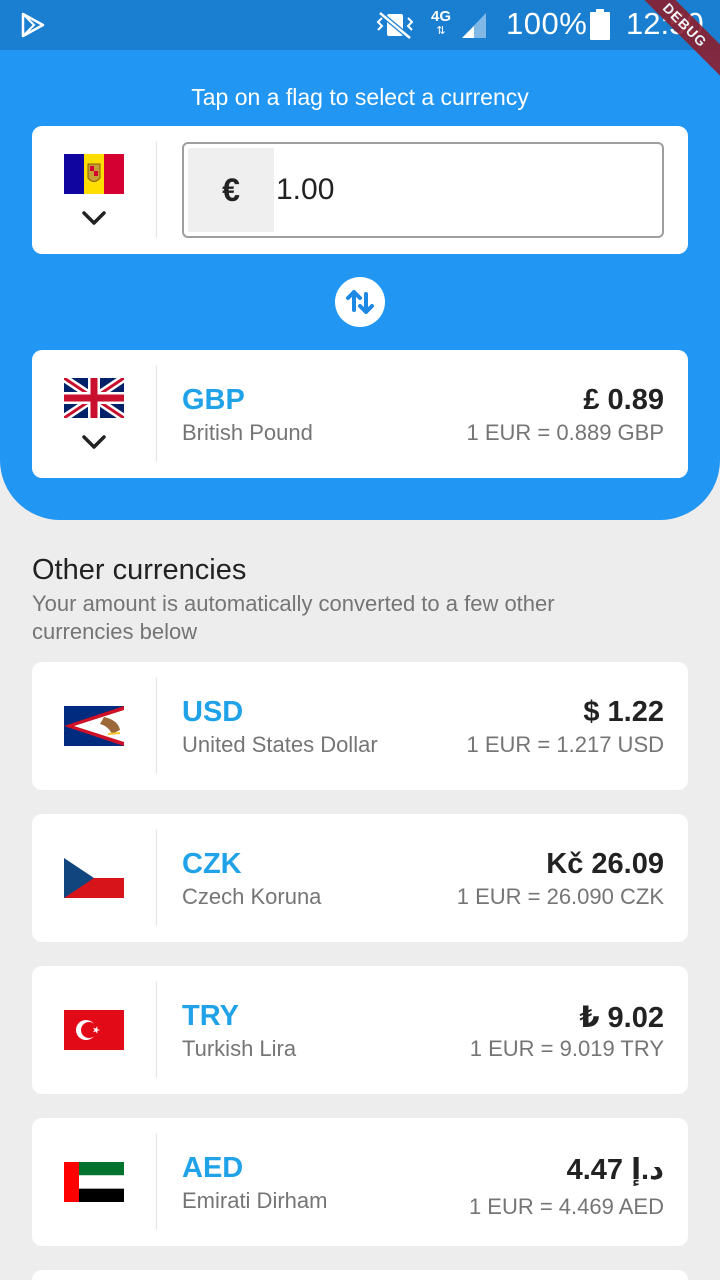 The height and width of the screenshot is (1280, 720). What do you see at coordinates (255, 1200) in the screenshot?
I see `currency-name: Emirati Dirham` at bounding box center [255, 1200].